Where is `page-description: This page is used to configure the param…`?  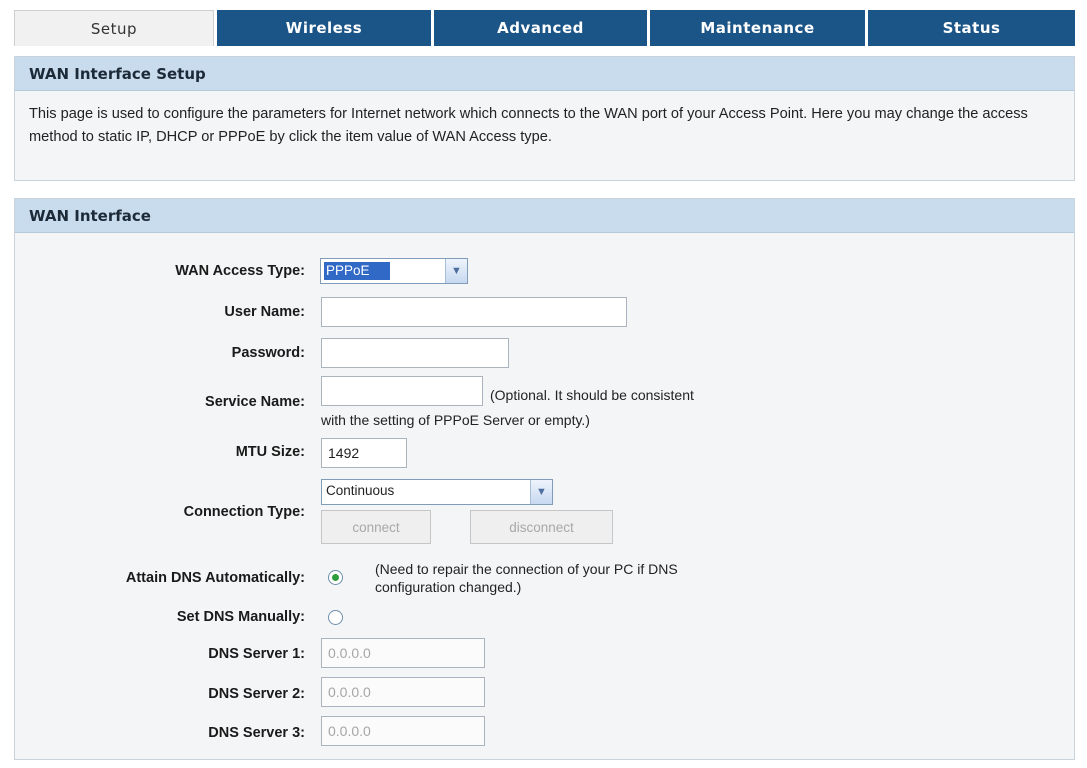 page-description: This page is used to configure the param… is located at coordinates (528, 125).